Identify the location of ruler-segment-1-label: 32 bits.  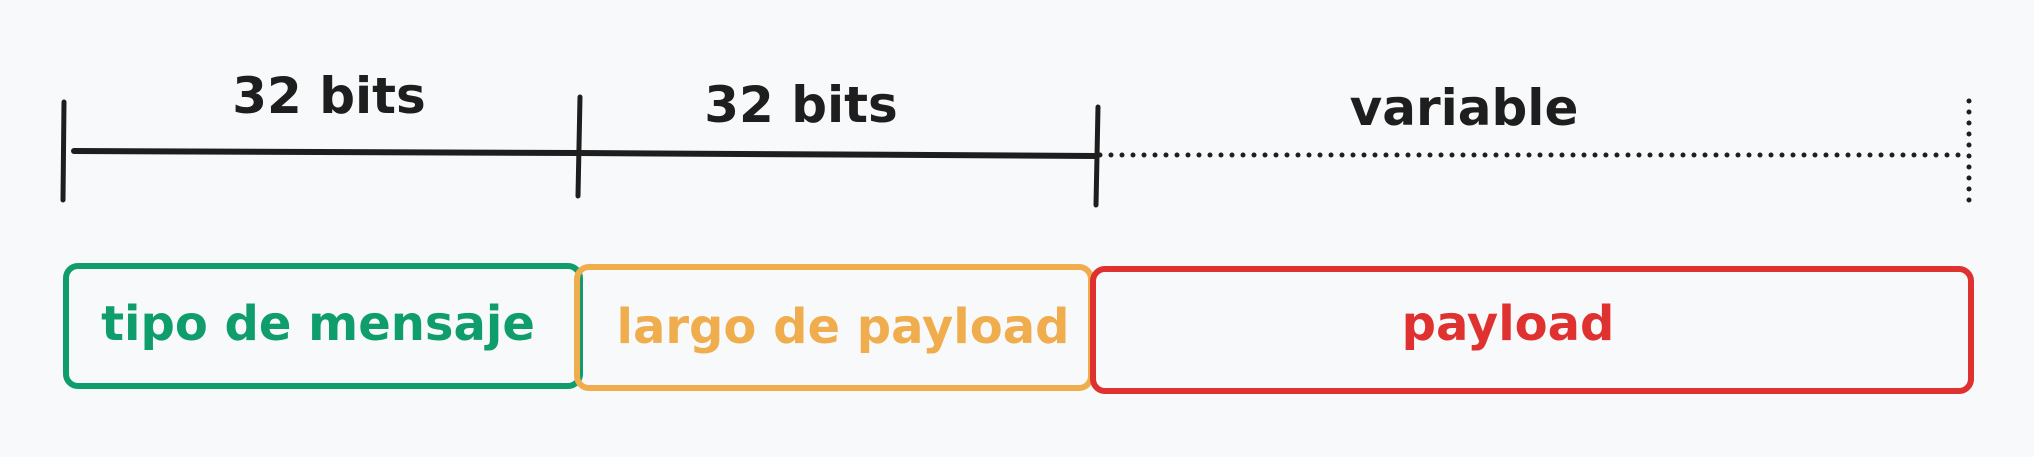
(329, 96).